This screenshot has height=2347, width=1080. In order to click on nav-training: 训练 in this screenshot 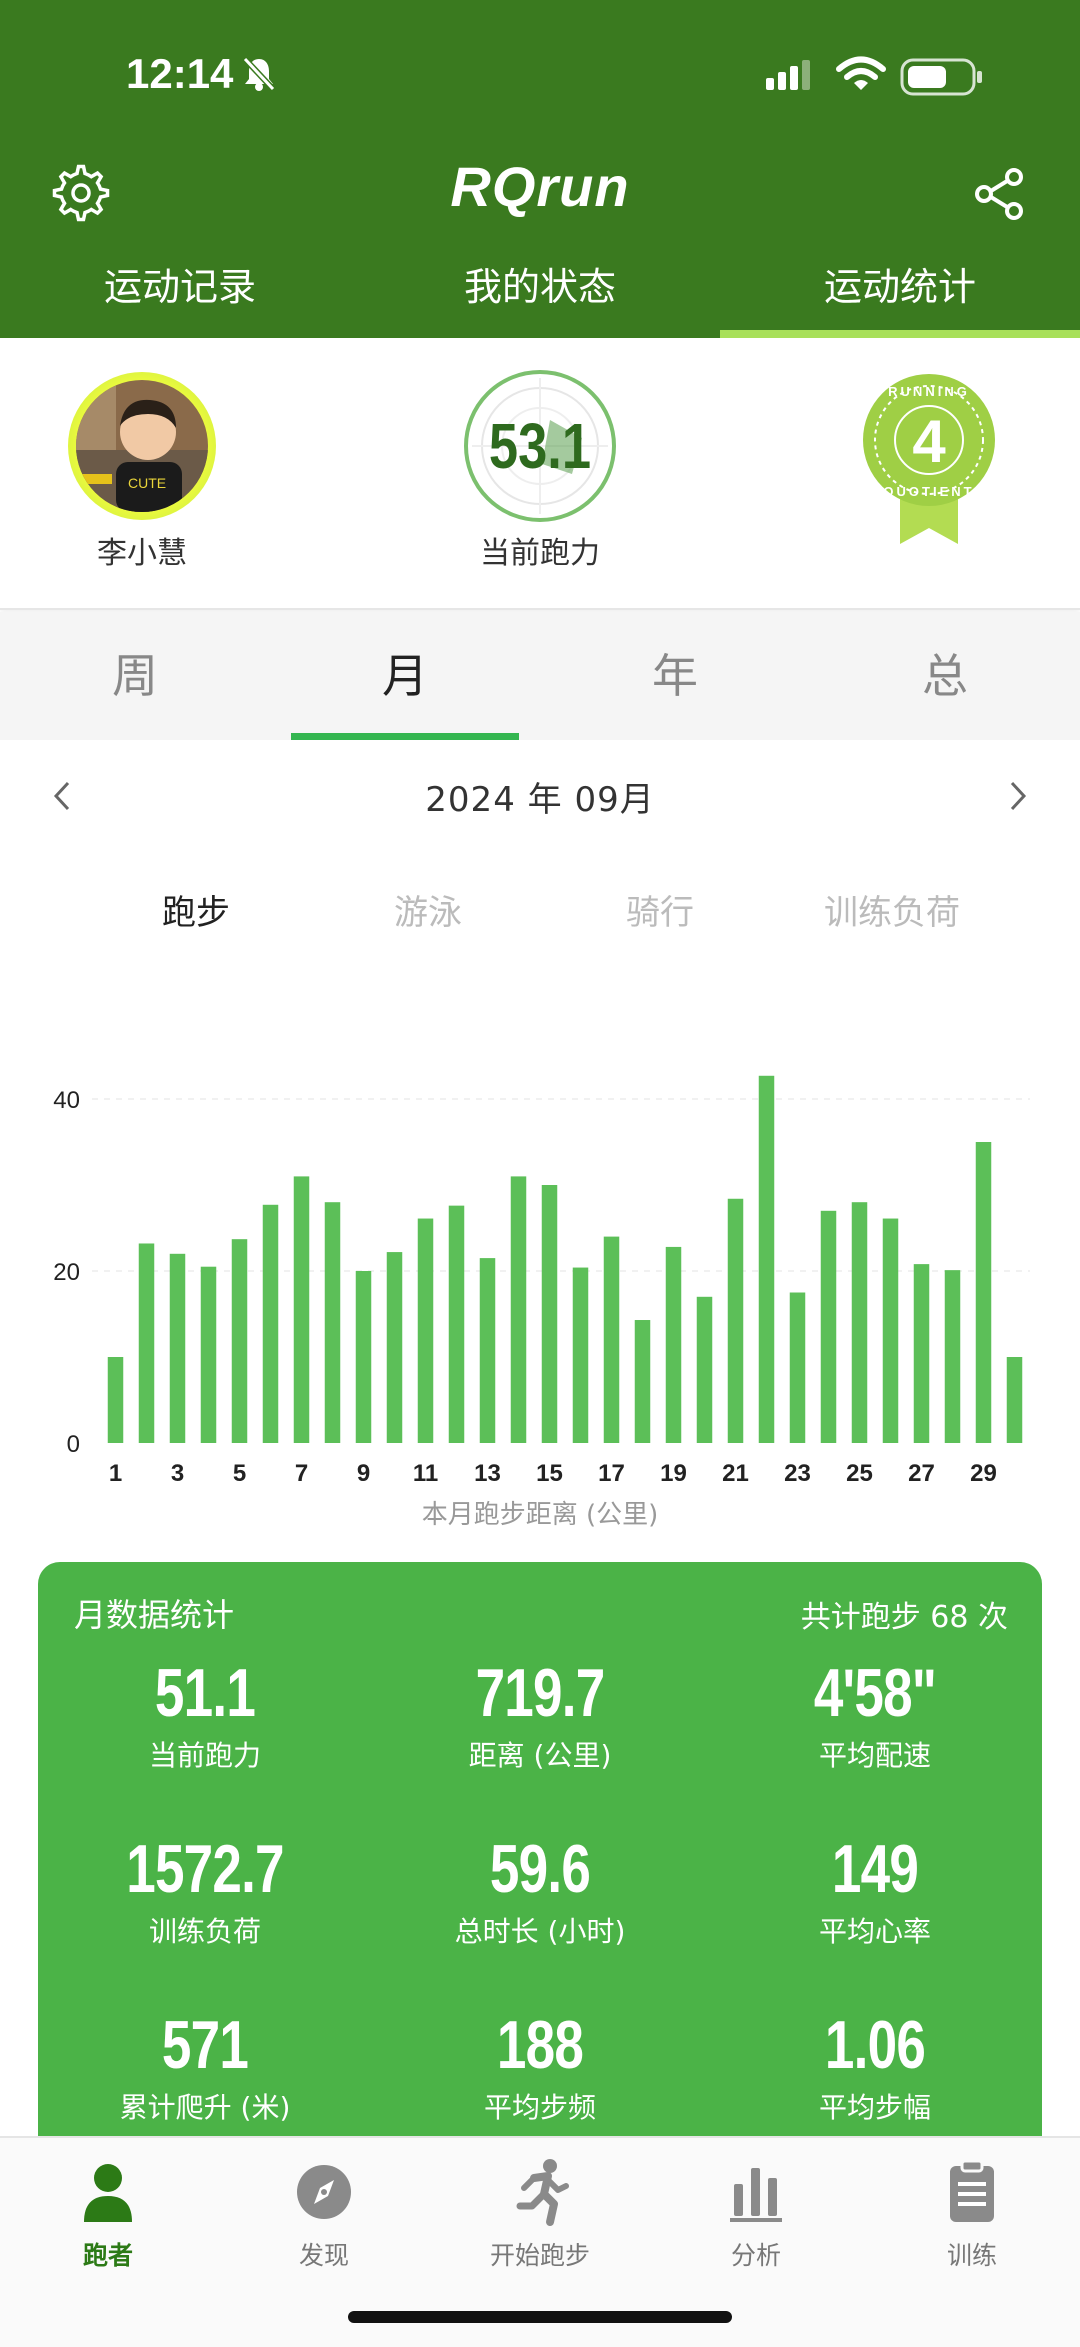, I will do `click(972, 2214)`.